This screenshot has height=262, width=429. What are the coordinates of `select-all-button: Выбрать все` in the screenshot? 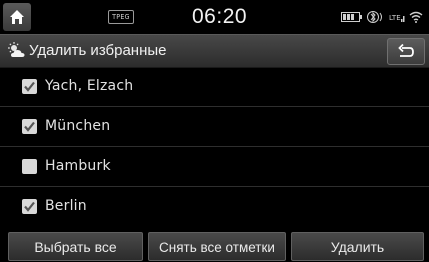 It's located at (75, 246).